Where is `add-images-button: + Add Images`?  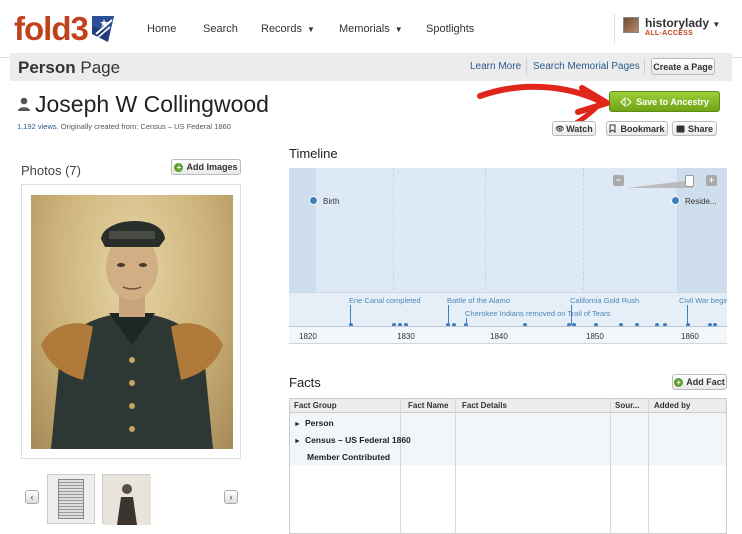 add-images-button: + Add Images is located at coordinates (206, 167).